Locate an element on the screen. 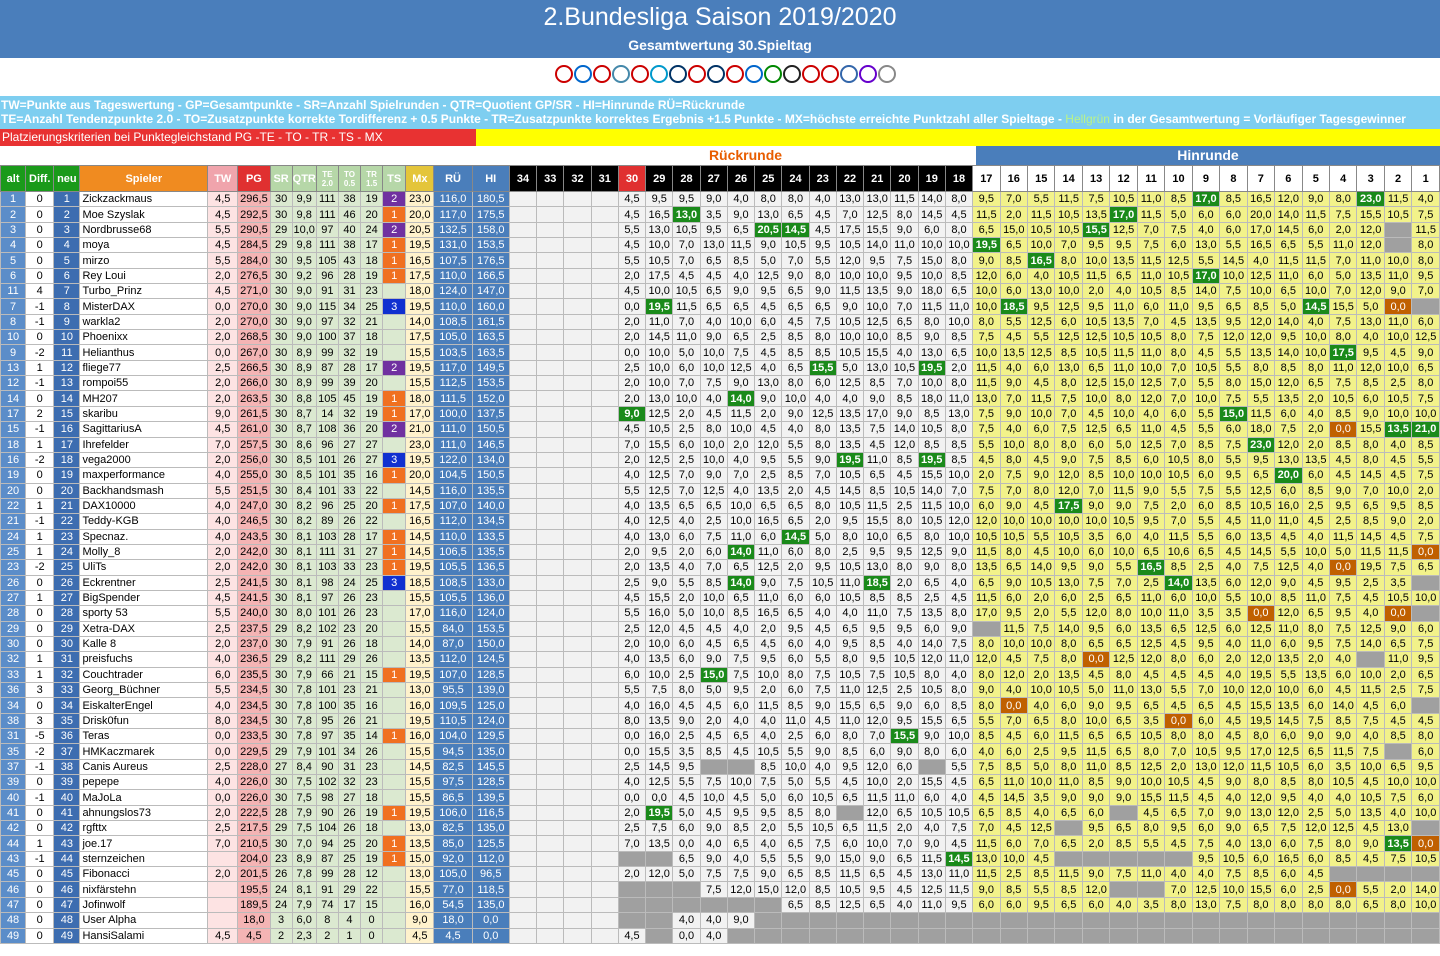 The height and width of the screenshot is (956, 1440). col-spieltag-9: 9 is located at coordinates (1206, 178).